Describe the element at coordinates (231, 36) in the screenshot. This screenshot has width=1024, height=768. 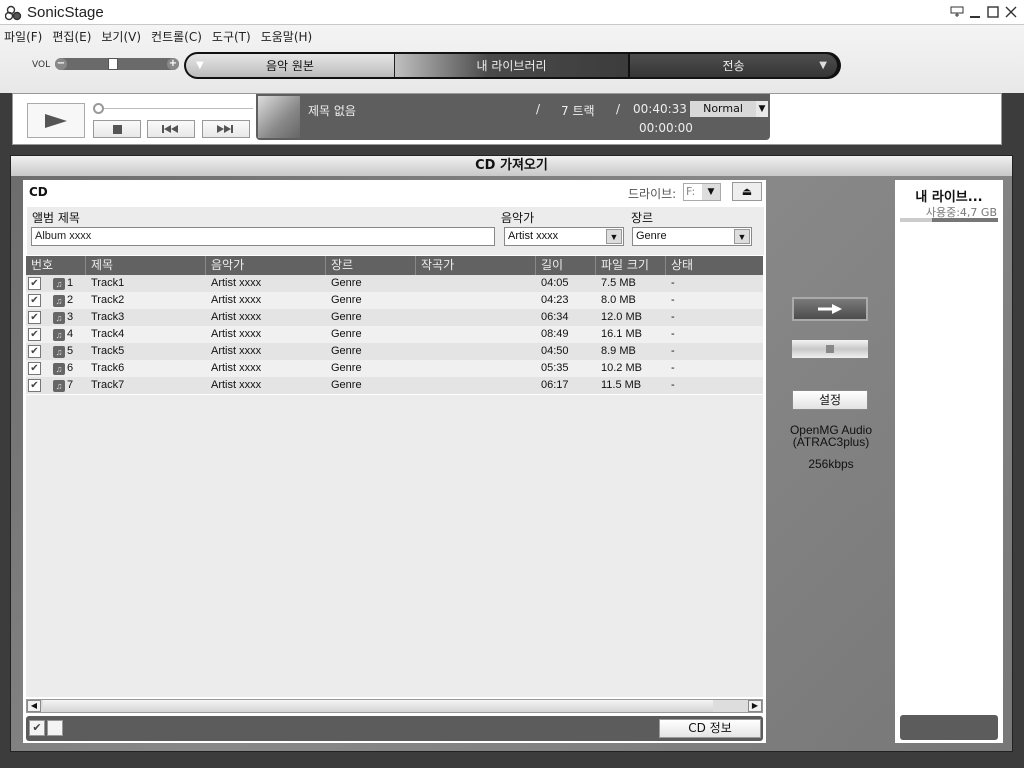
I see `menu-tools: 도구(T)` at that location.